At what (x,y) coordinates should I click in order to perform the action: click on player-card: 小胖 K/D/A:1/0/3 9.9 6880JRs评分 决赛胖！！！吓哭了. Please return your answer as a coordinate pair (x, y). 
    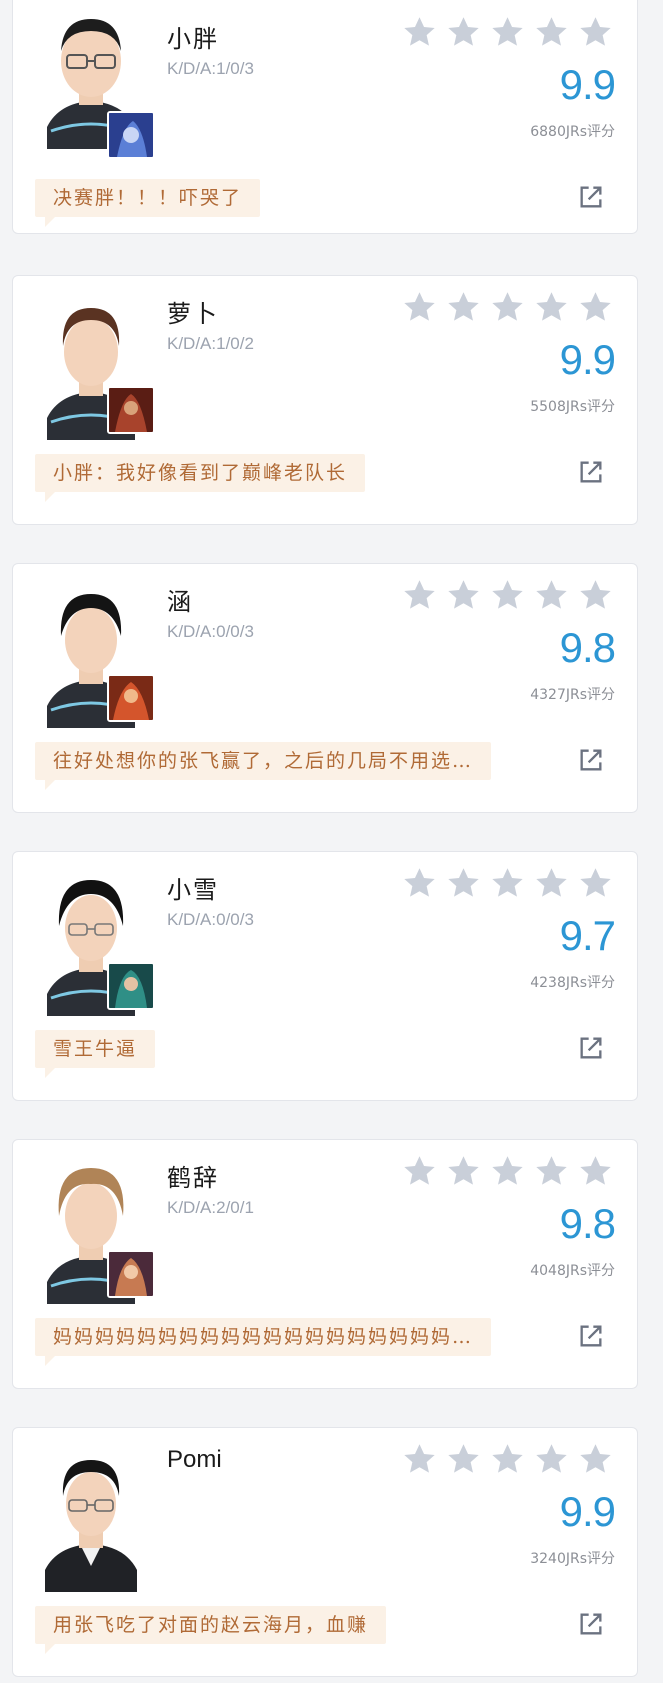
    Looking at the image, I should click on (325, 117).